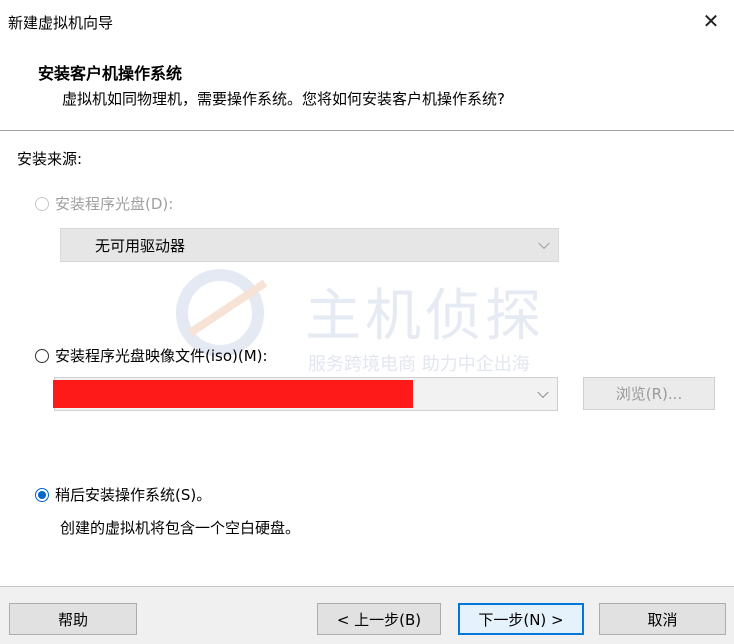  Describe the element at coordinates (42, 203) in the screenshot. I see `disc-radio` at that location.